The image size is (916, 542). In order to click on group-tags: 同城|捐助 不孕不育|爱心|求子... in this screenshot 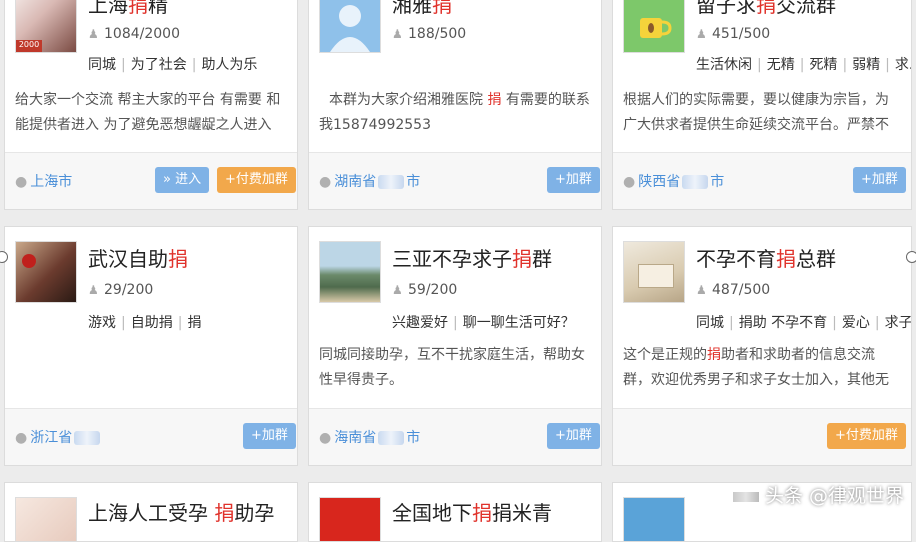, I will do `click(804, 323)`.